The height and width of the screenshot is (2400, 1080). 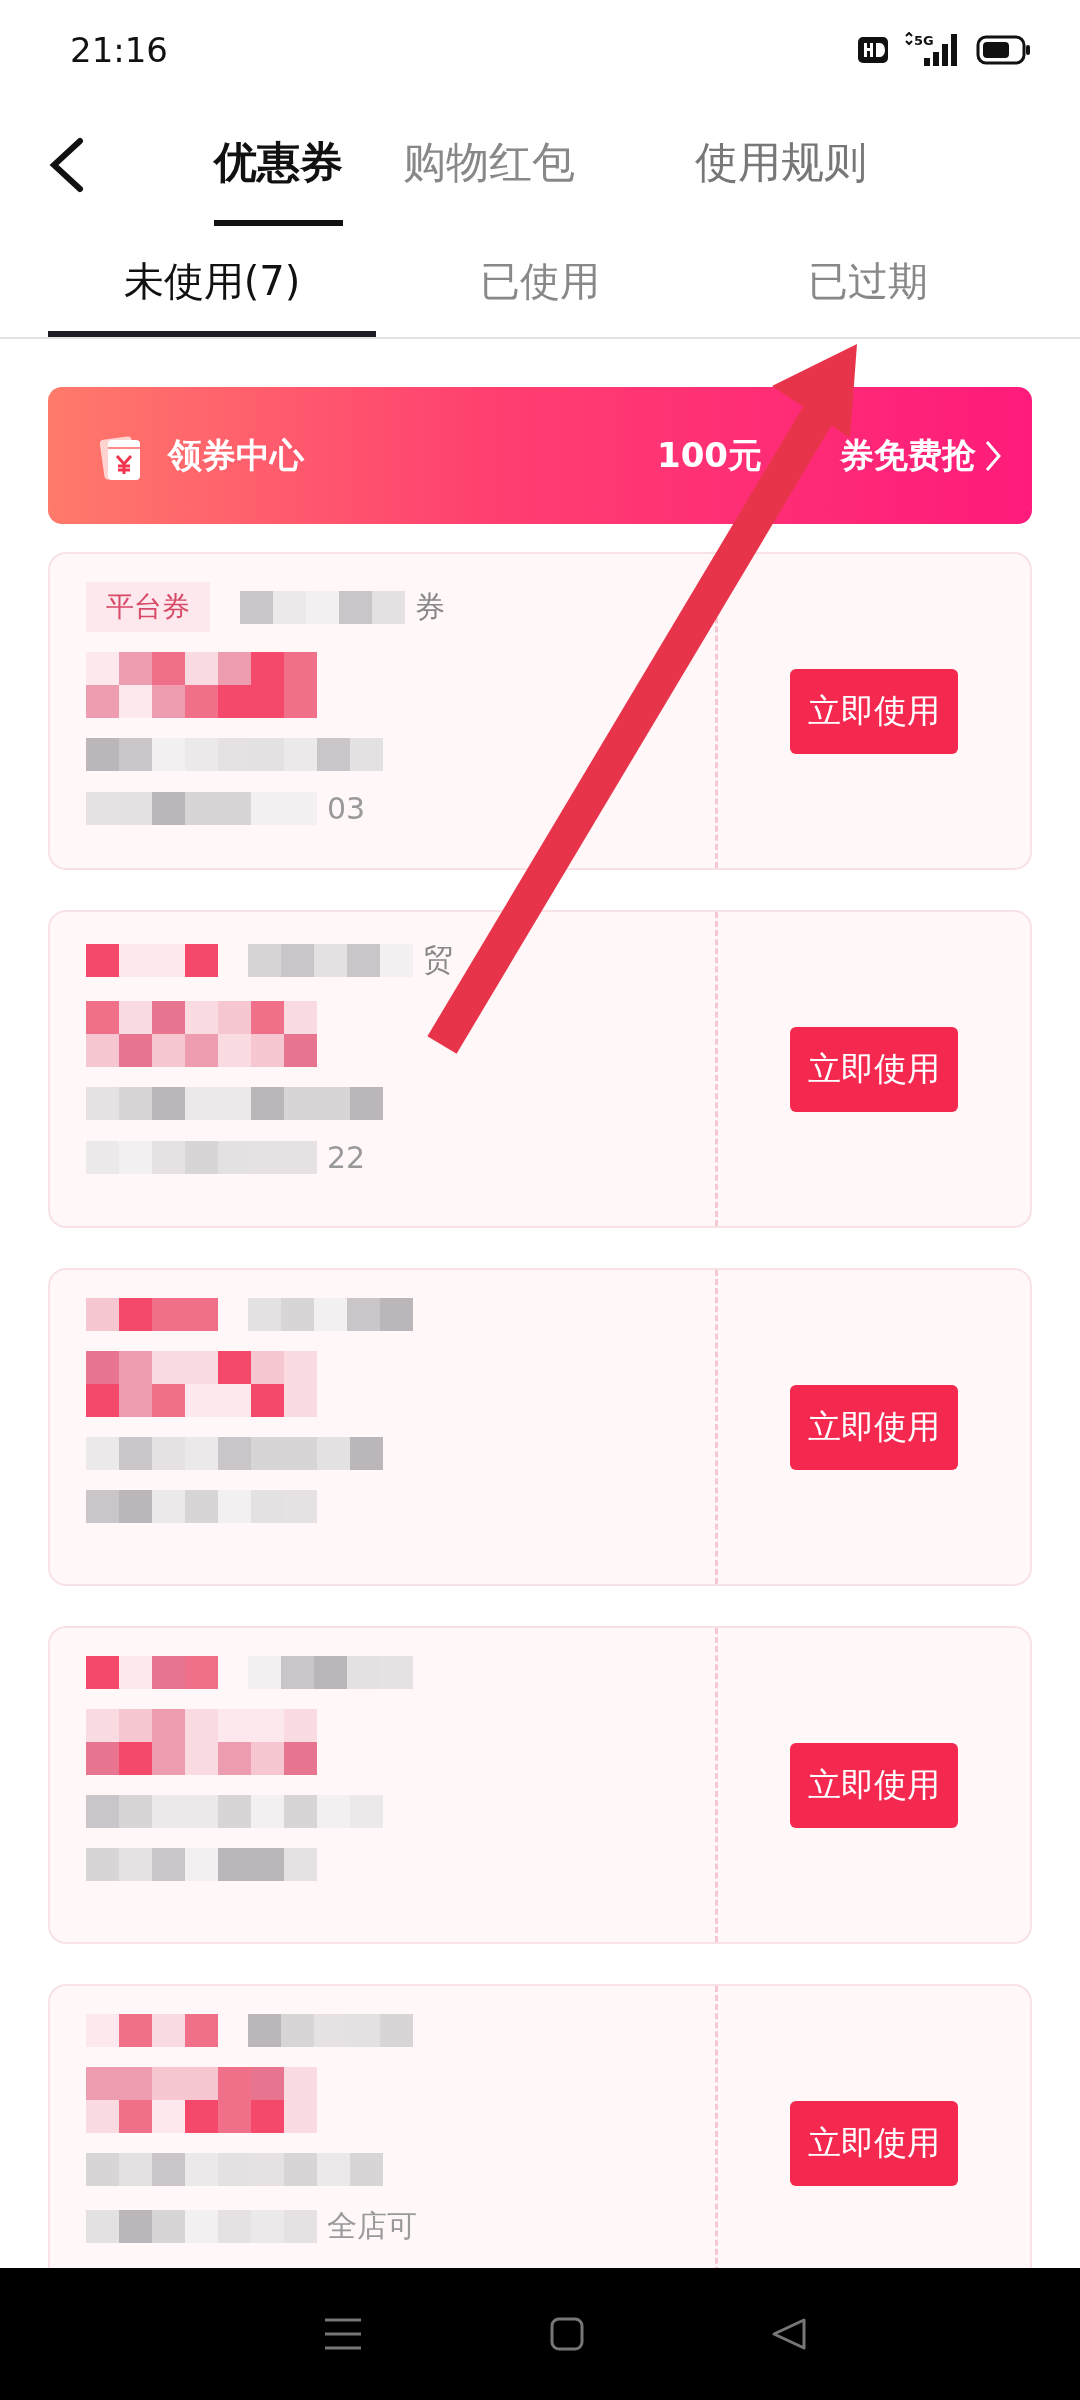 I want to click on menu-icon, so click(x=343, y=2334).